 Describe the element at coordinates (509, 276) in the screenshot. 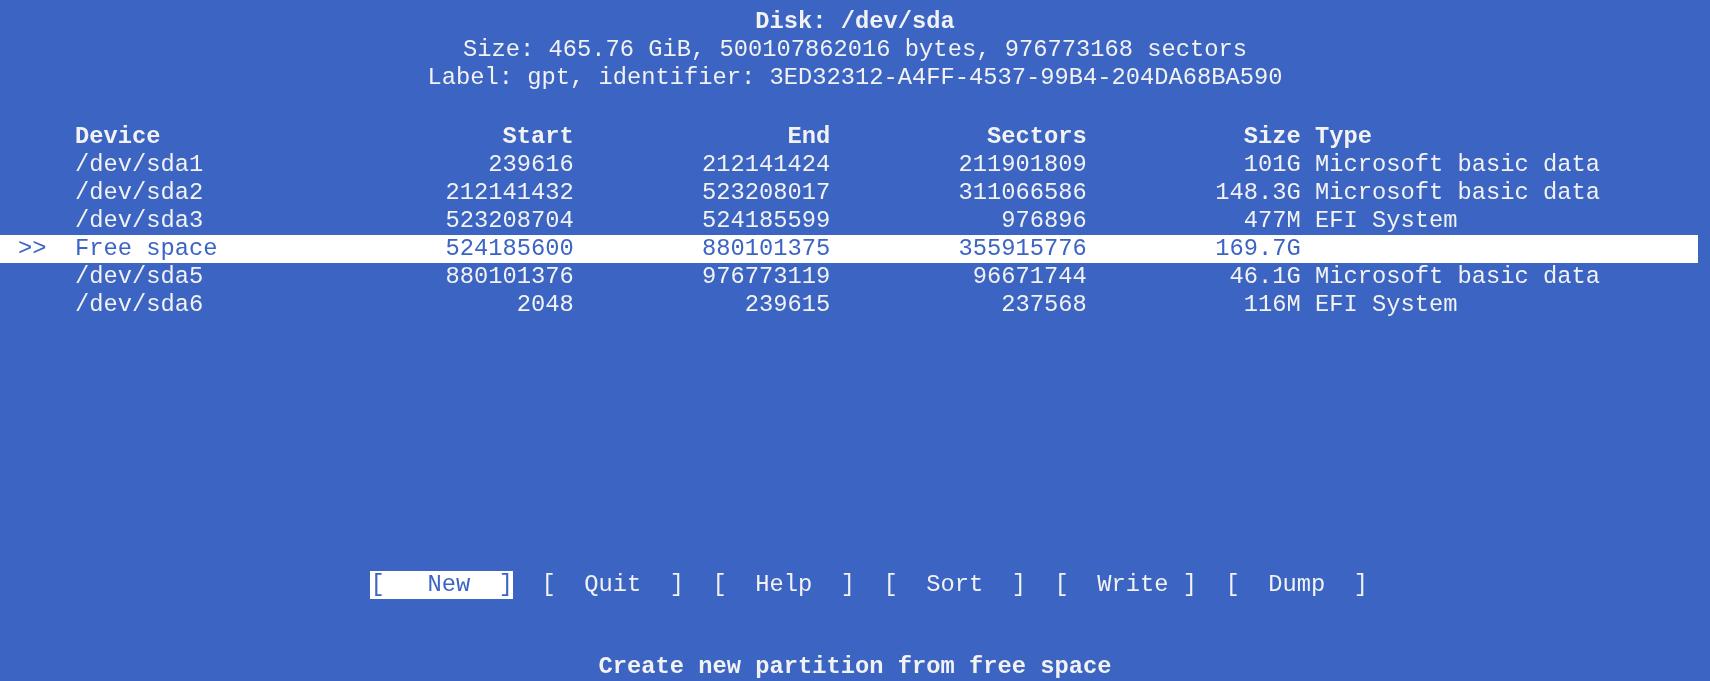

I see `table-cell: 880101376` at that location.